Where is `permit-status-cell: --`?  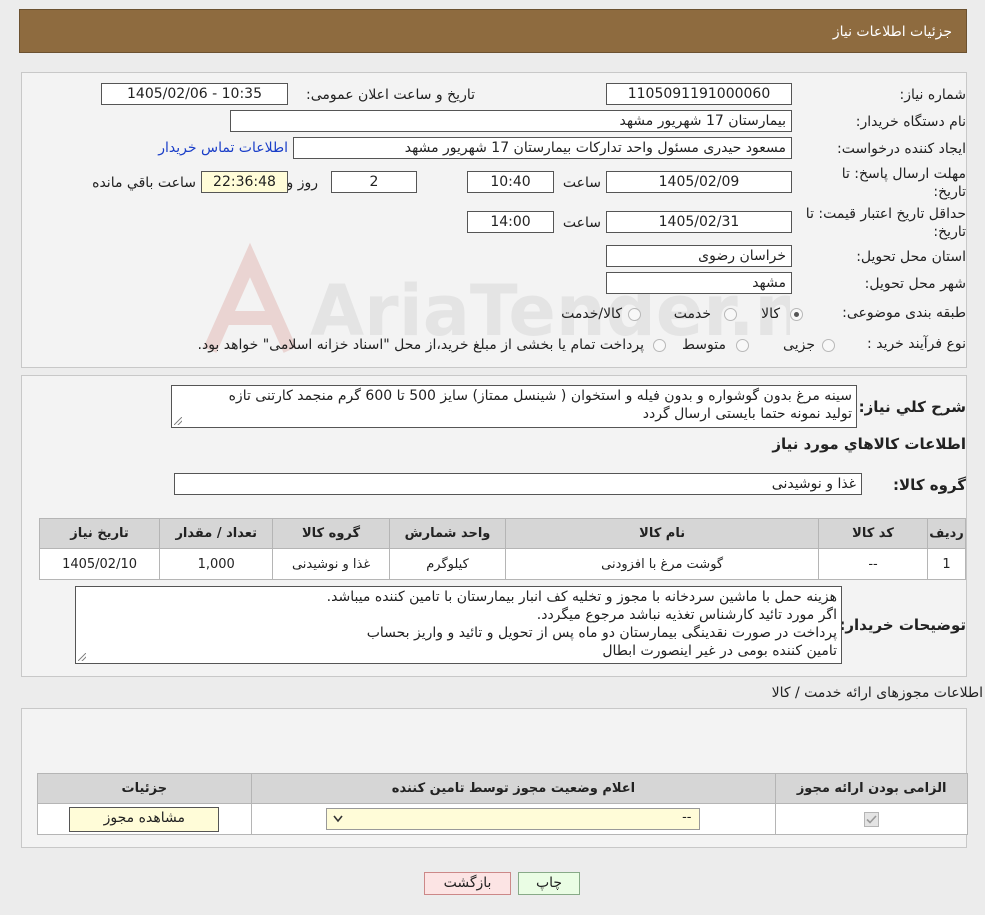 permit-status-cell: -- is located at coordinates (513, 819).